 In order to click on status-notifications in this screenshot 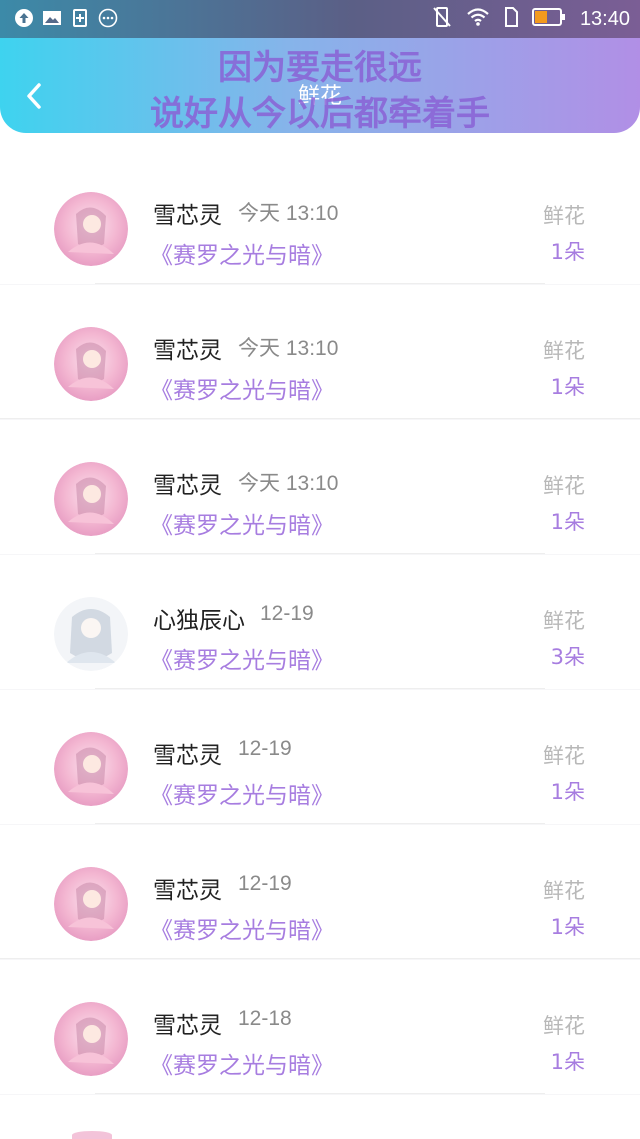, I will do `click(66, 18)`.